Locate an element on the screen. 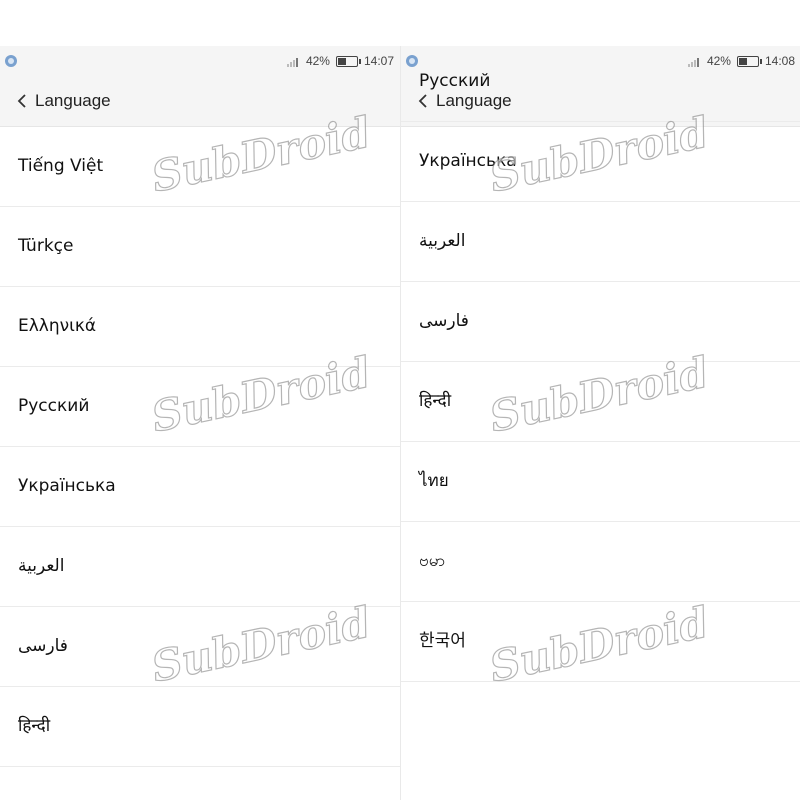  chevron-left-icon is located at coordinates (23, 101).